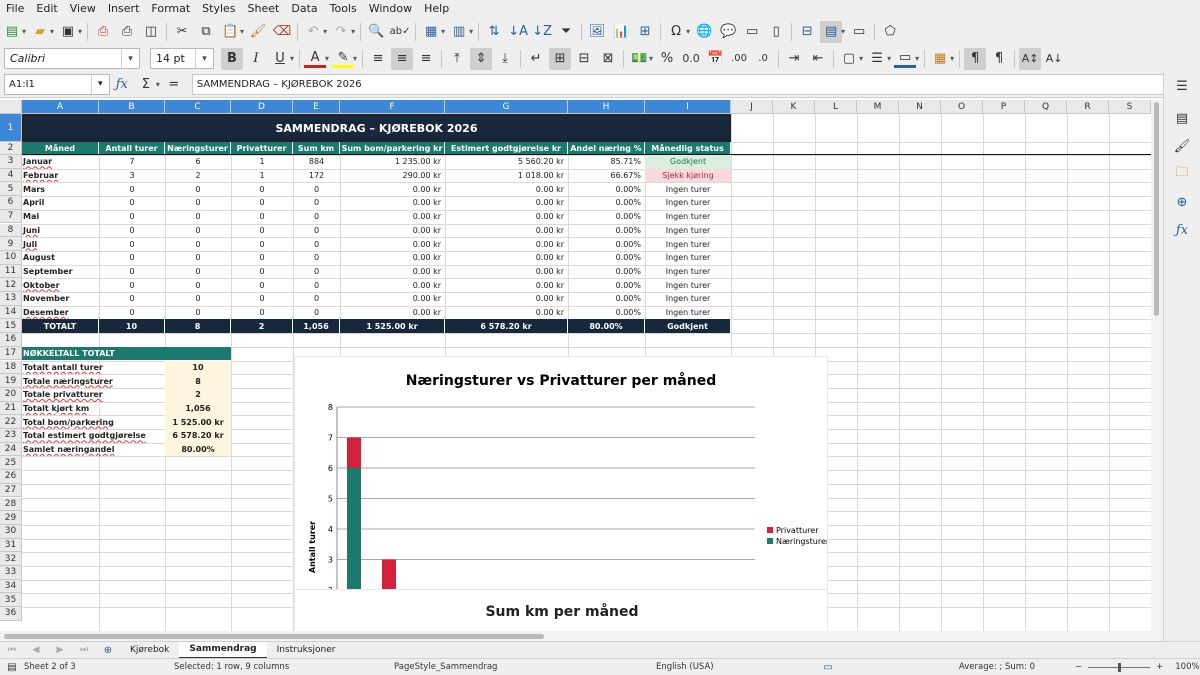  I want to click on total-cell: 2, so click(262, 326).